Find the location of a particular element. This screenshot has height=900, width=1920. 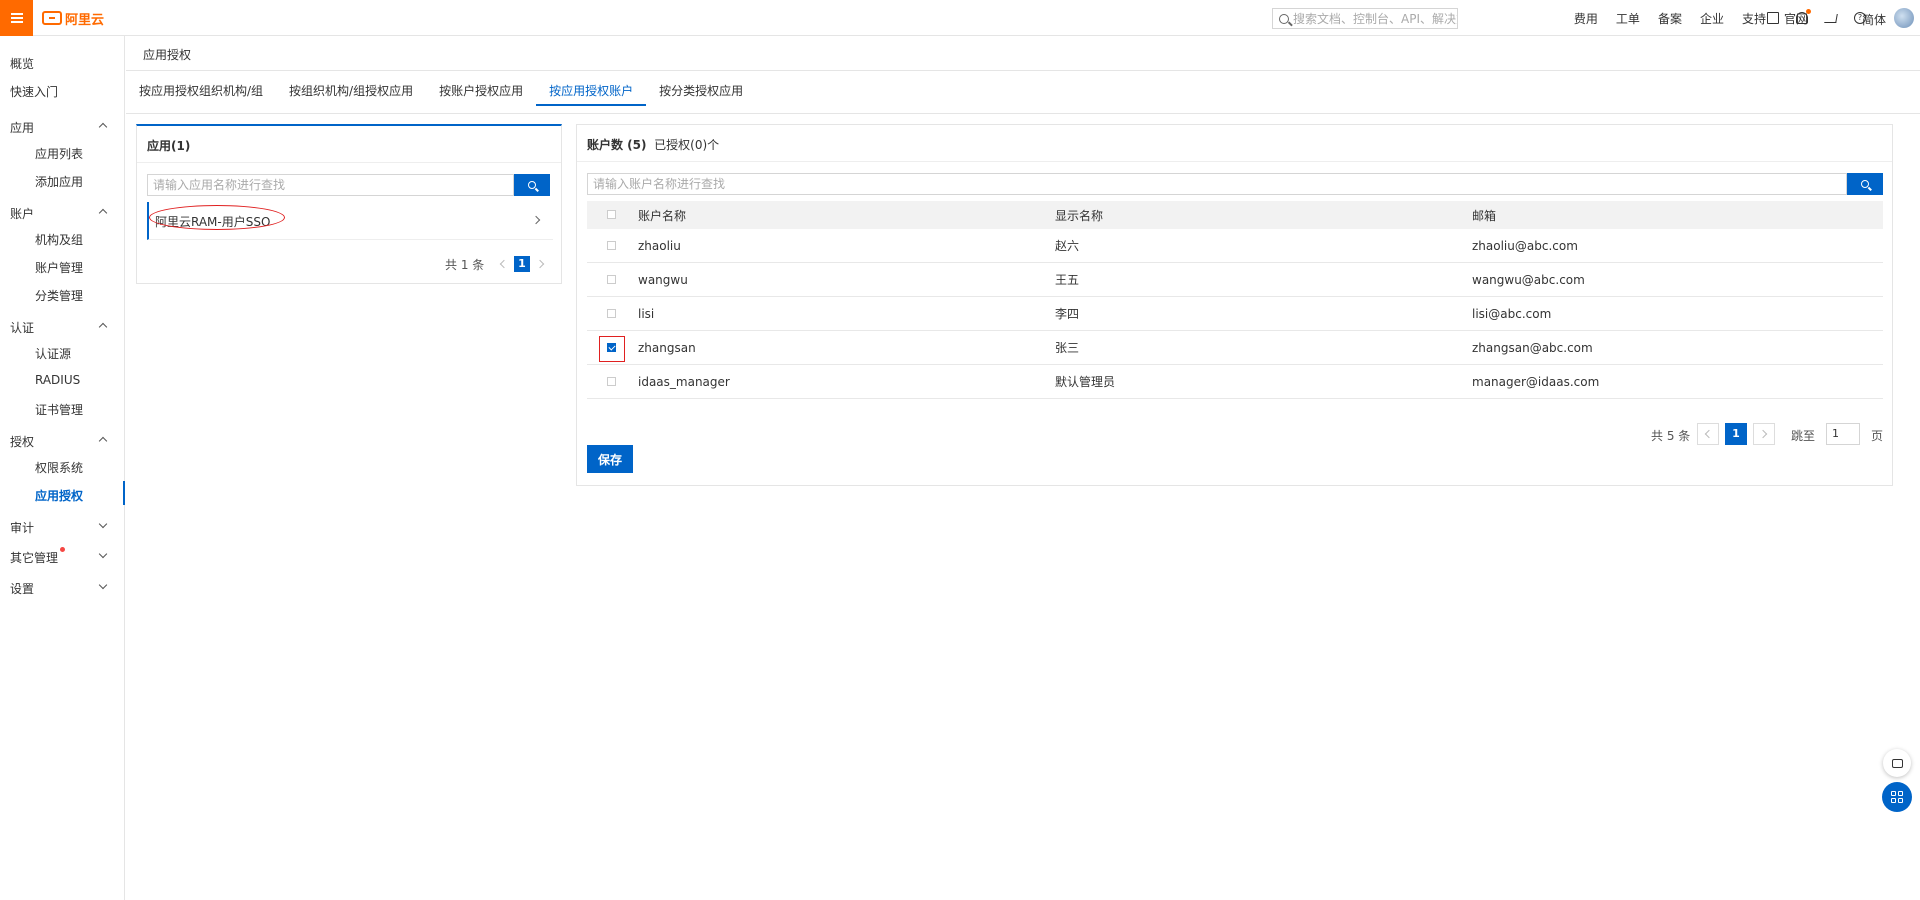

terminal-icon is located at coordinates (1773, 18).